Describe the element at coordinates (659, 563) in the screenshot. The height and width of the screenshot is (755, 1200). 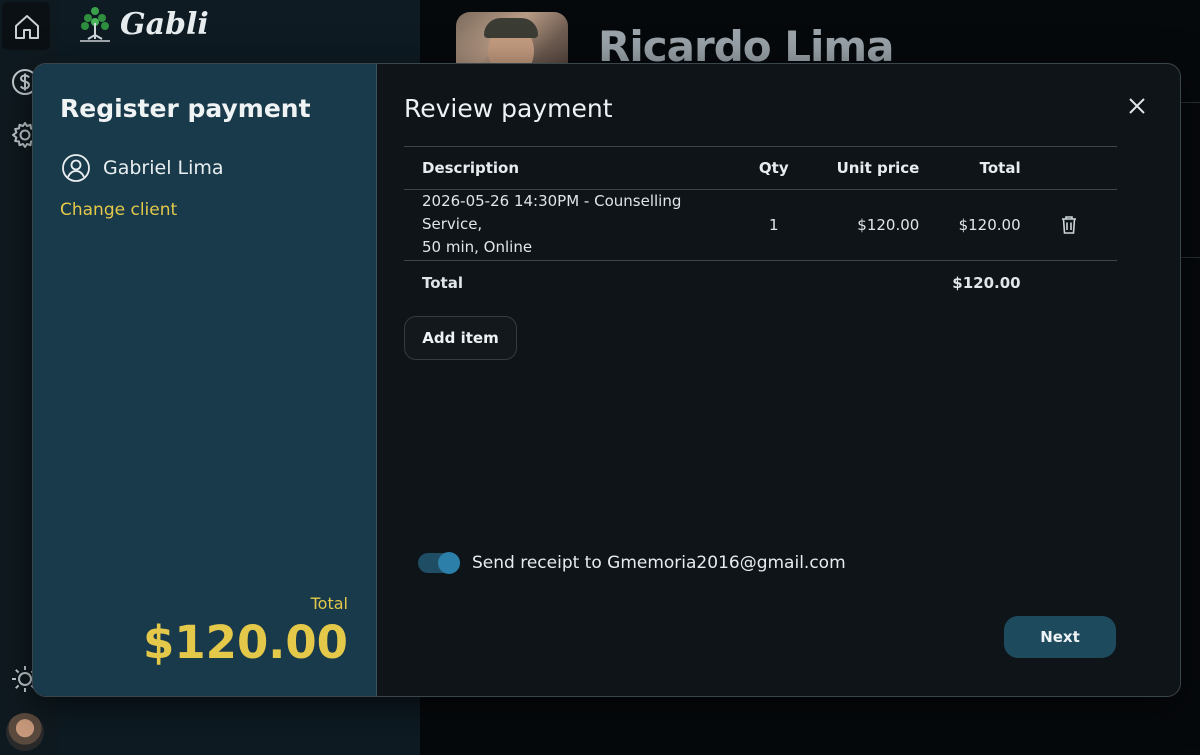
I see `send-receipt-label: Send receipt to Gmemoria2016@gmail.com` at that location.